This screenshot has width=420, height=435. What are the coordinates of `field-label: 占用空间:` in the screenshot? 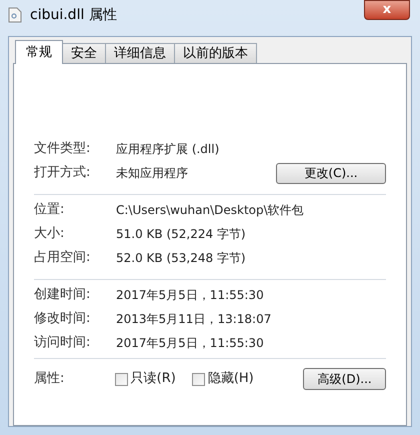 It's located at (63, 258).